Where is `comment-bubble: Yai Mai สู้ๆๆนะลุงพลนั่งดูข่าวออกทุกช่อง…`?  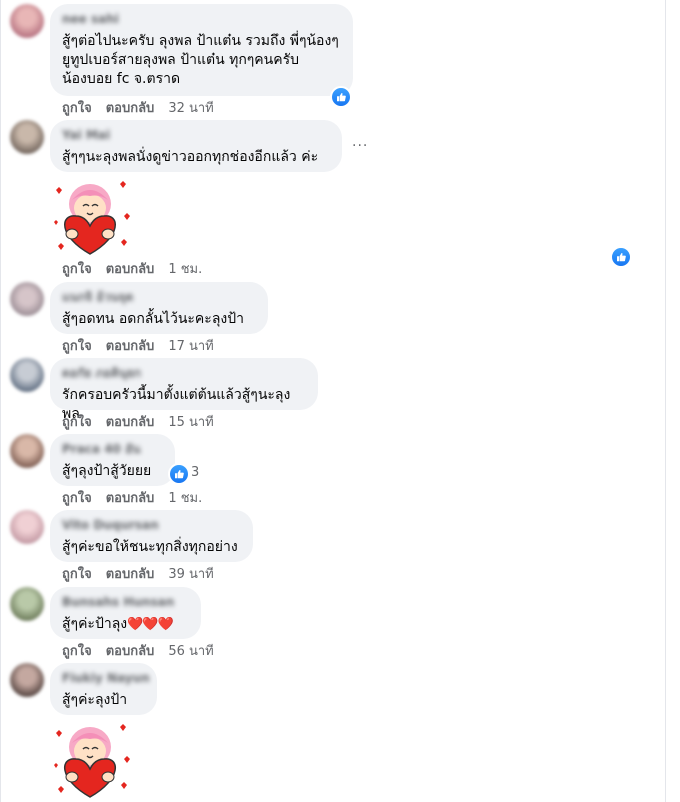
comment-bubble: Yai Mai สู้ๆๆนะลุงพลนั่งดูข่าวออกทุกช่อง… is located at coordinates (196, 146).